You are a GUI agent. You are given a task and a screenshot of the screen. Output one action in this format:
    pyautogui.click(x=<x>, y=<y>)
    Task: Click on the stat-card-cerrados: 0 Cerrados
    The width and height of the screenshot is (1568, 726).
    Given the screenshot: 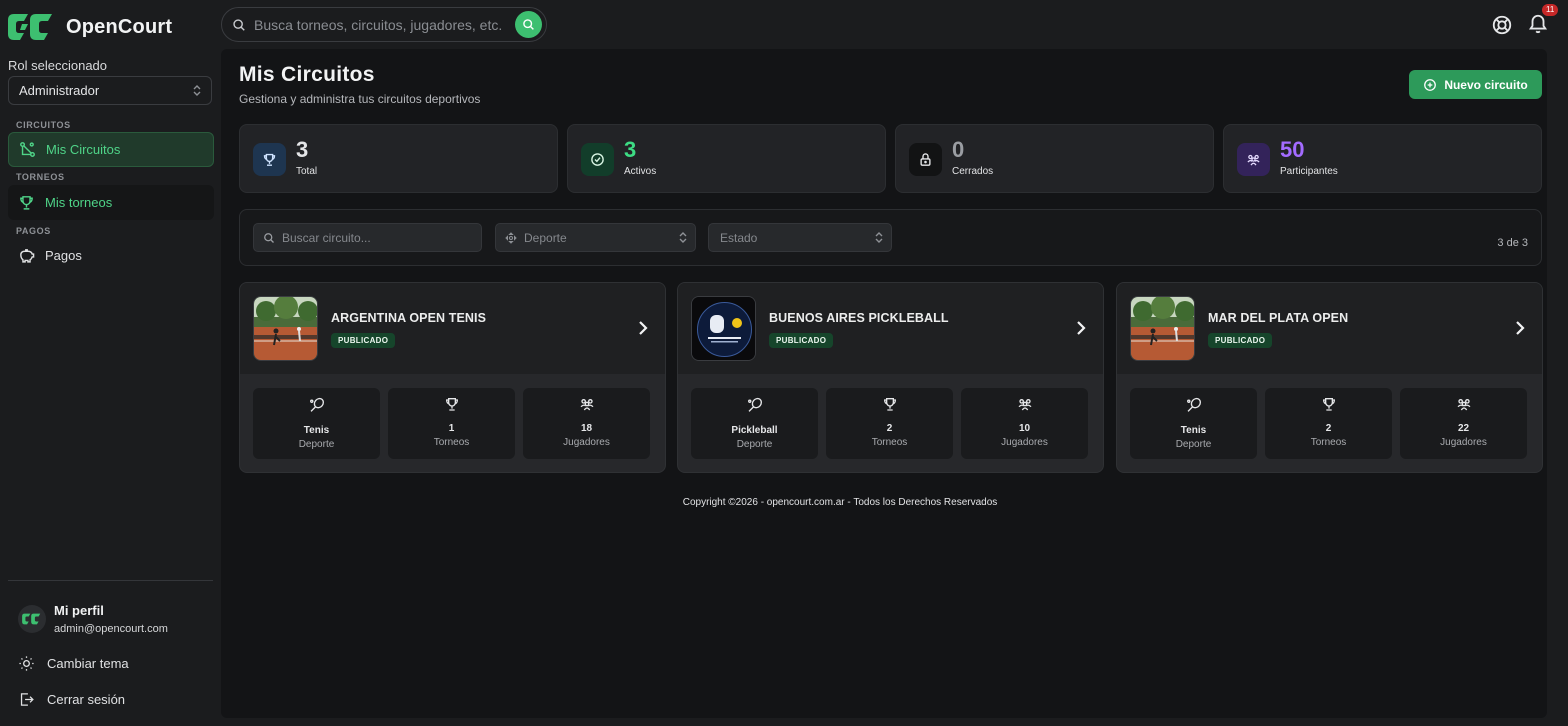 What is the action you would take?
    pyautogui.click(x=1054, y=158)
    